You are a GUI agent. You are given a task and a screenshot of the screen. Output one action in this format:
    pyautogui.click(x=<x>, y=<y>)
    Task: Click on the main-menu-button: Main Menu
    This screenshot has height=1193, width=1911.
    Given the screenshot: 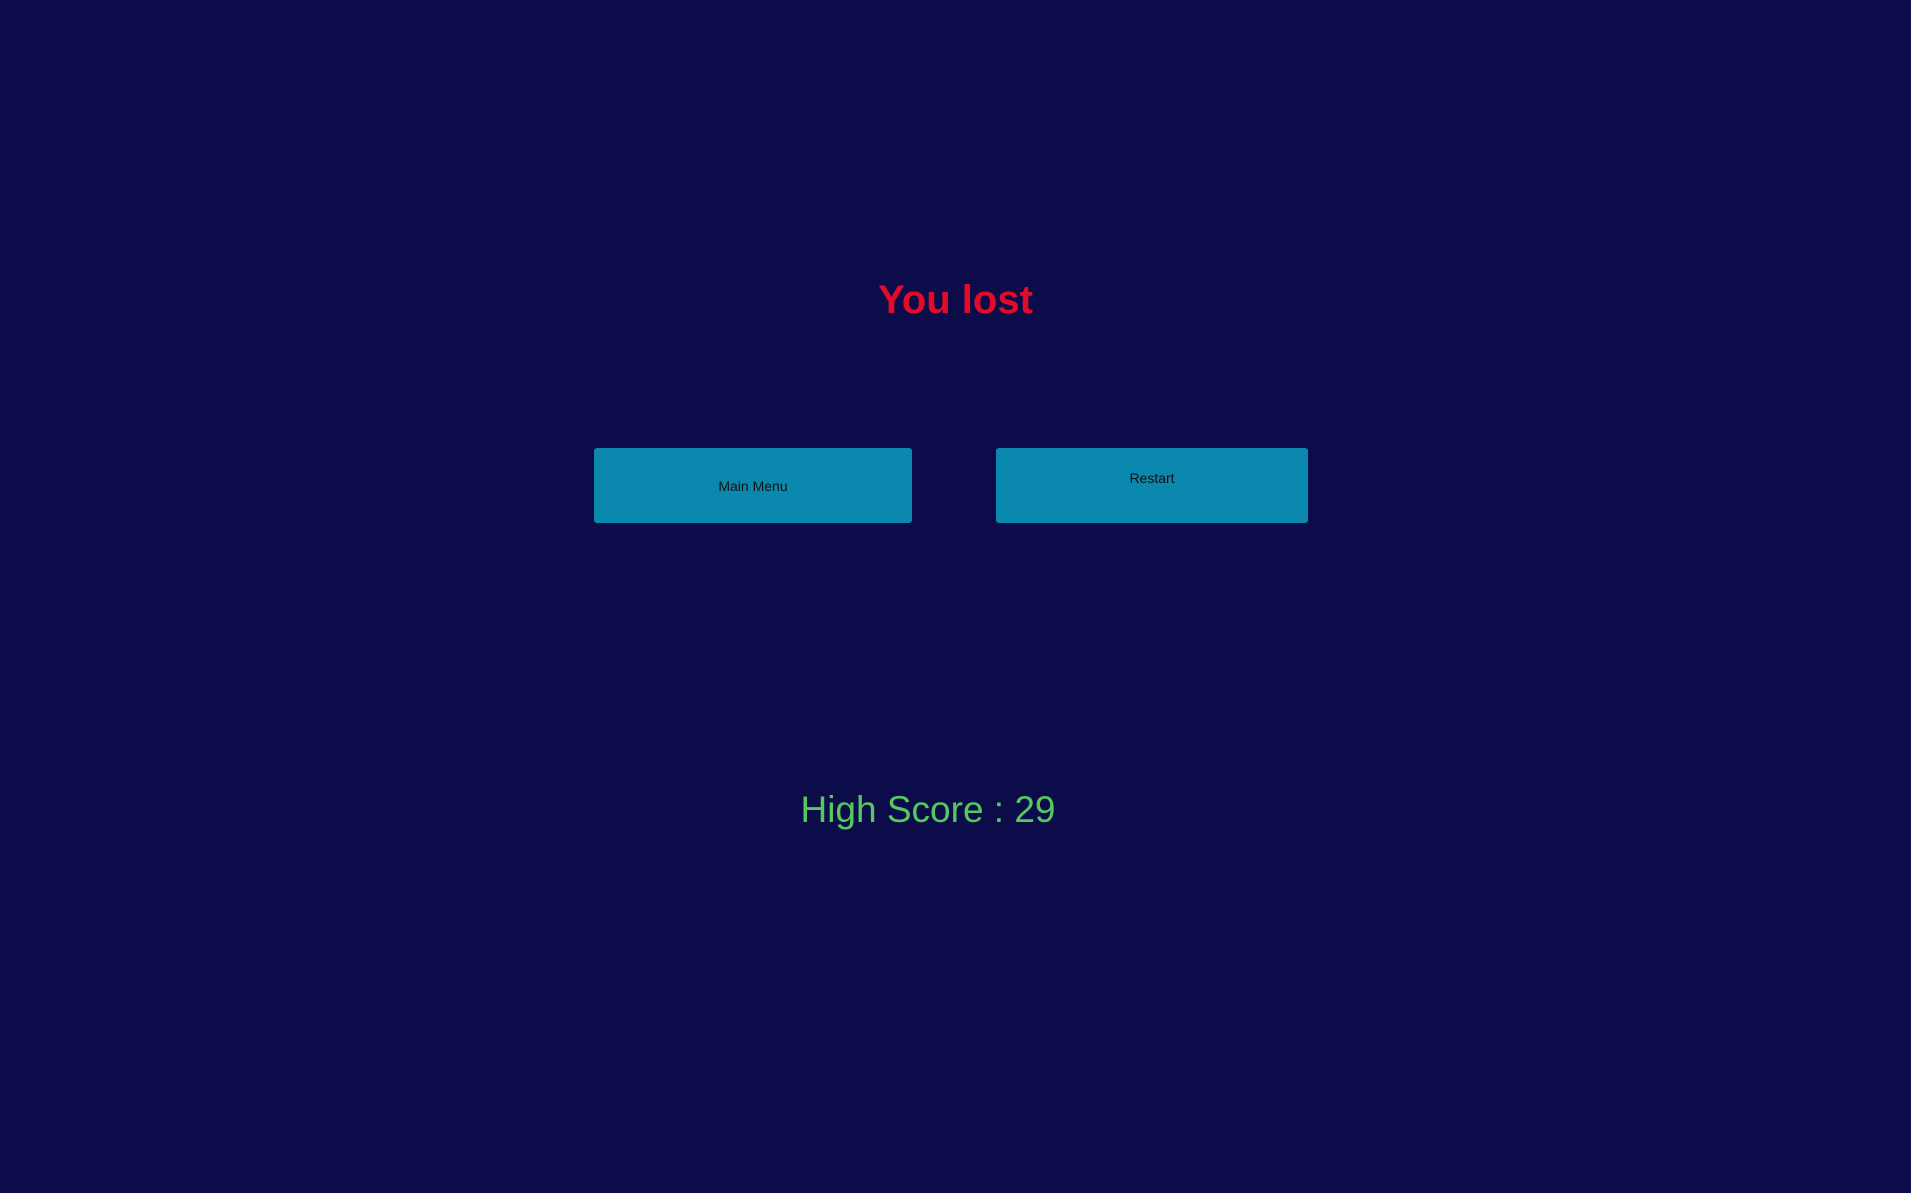 What is the action you would take?
    pyautogui.click(x=753, y=485)
    